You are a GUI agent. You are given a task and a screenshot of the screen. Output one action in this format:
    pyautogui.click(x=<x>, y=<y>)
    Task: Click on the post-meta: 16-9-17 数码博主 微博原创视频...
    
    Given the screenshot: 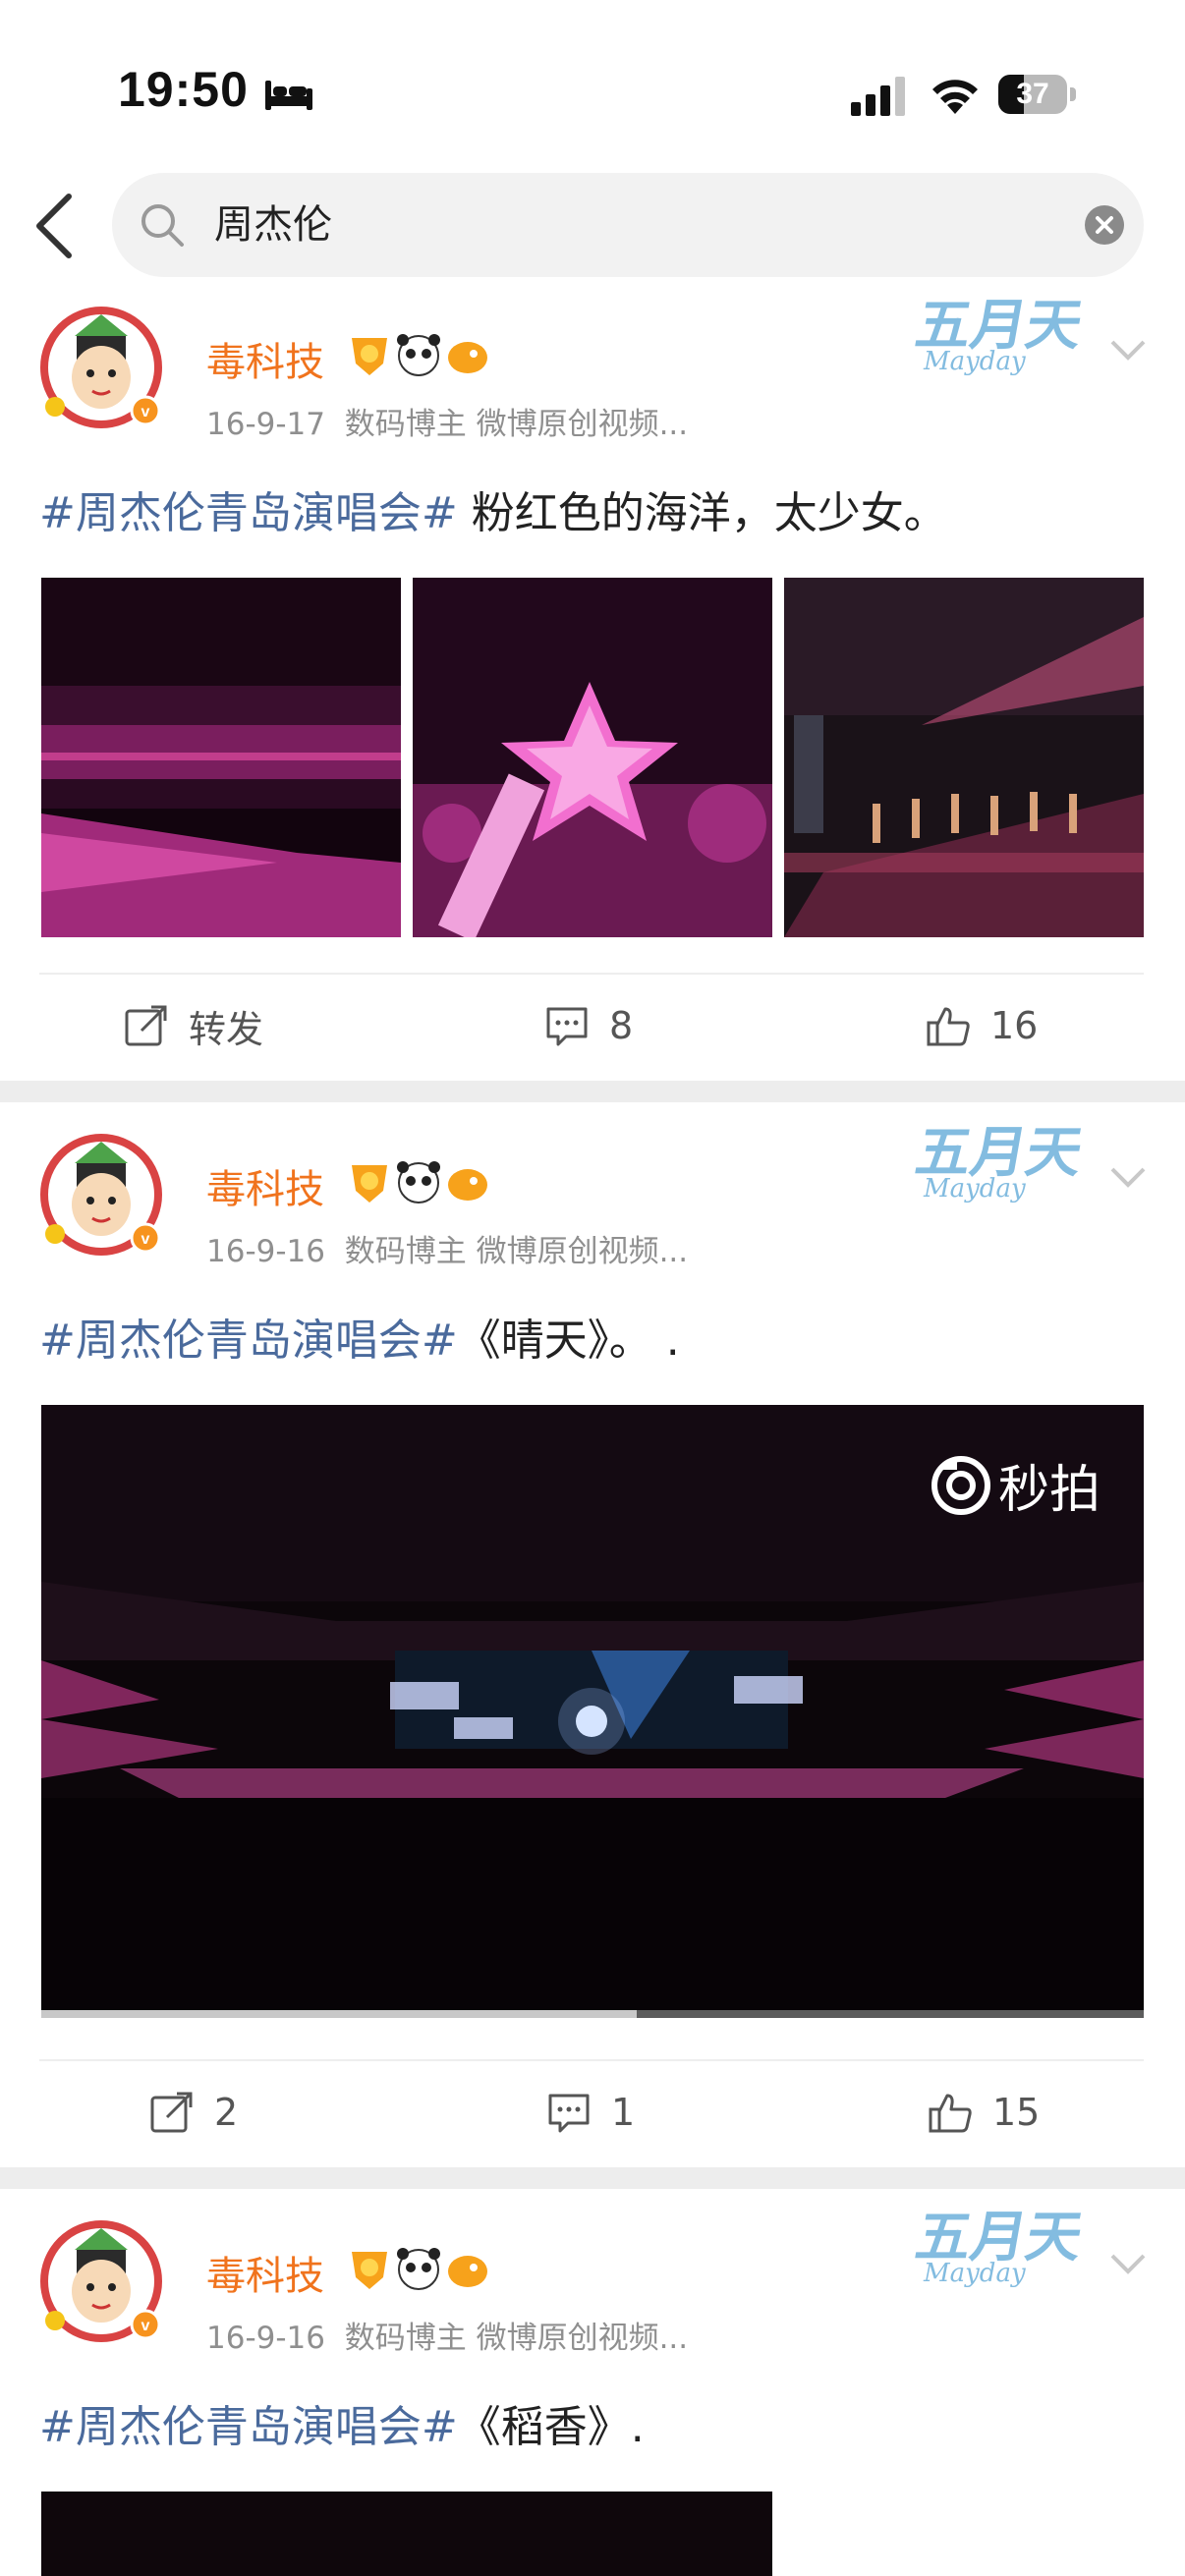 What is the action you would take?
    pyautogui.click(x=447, y=421)
    